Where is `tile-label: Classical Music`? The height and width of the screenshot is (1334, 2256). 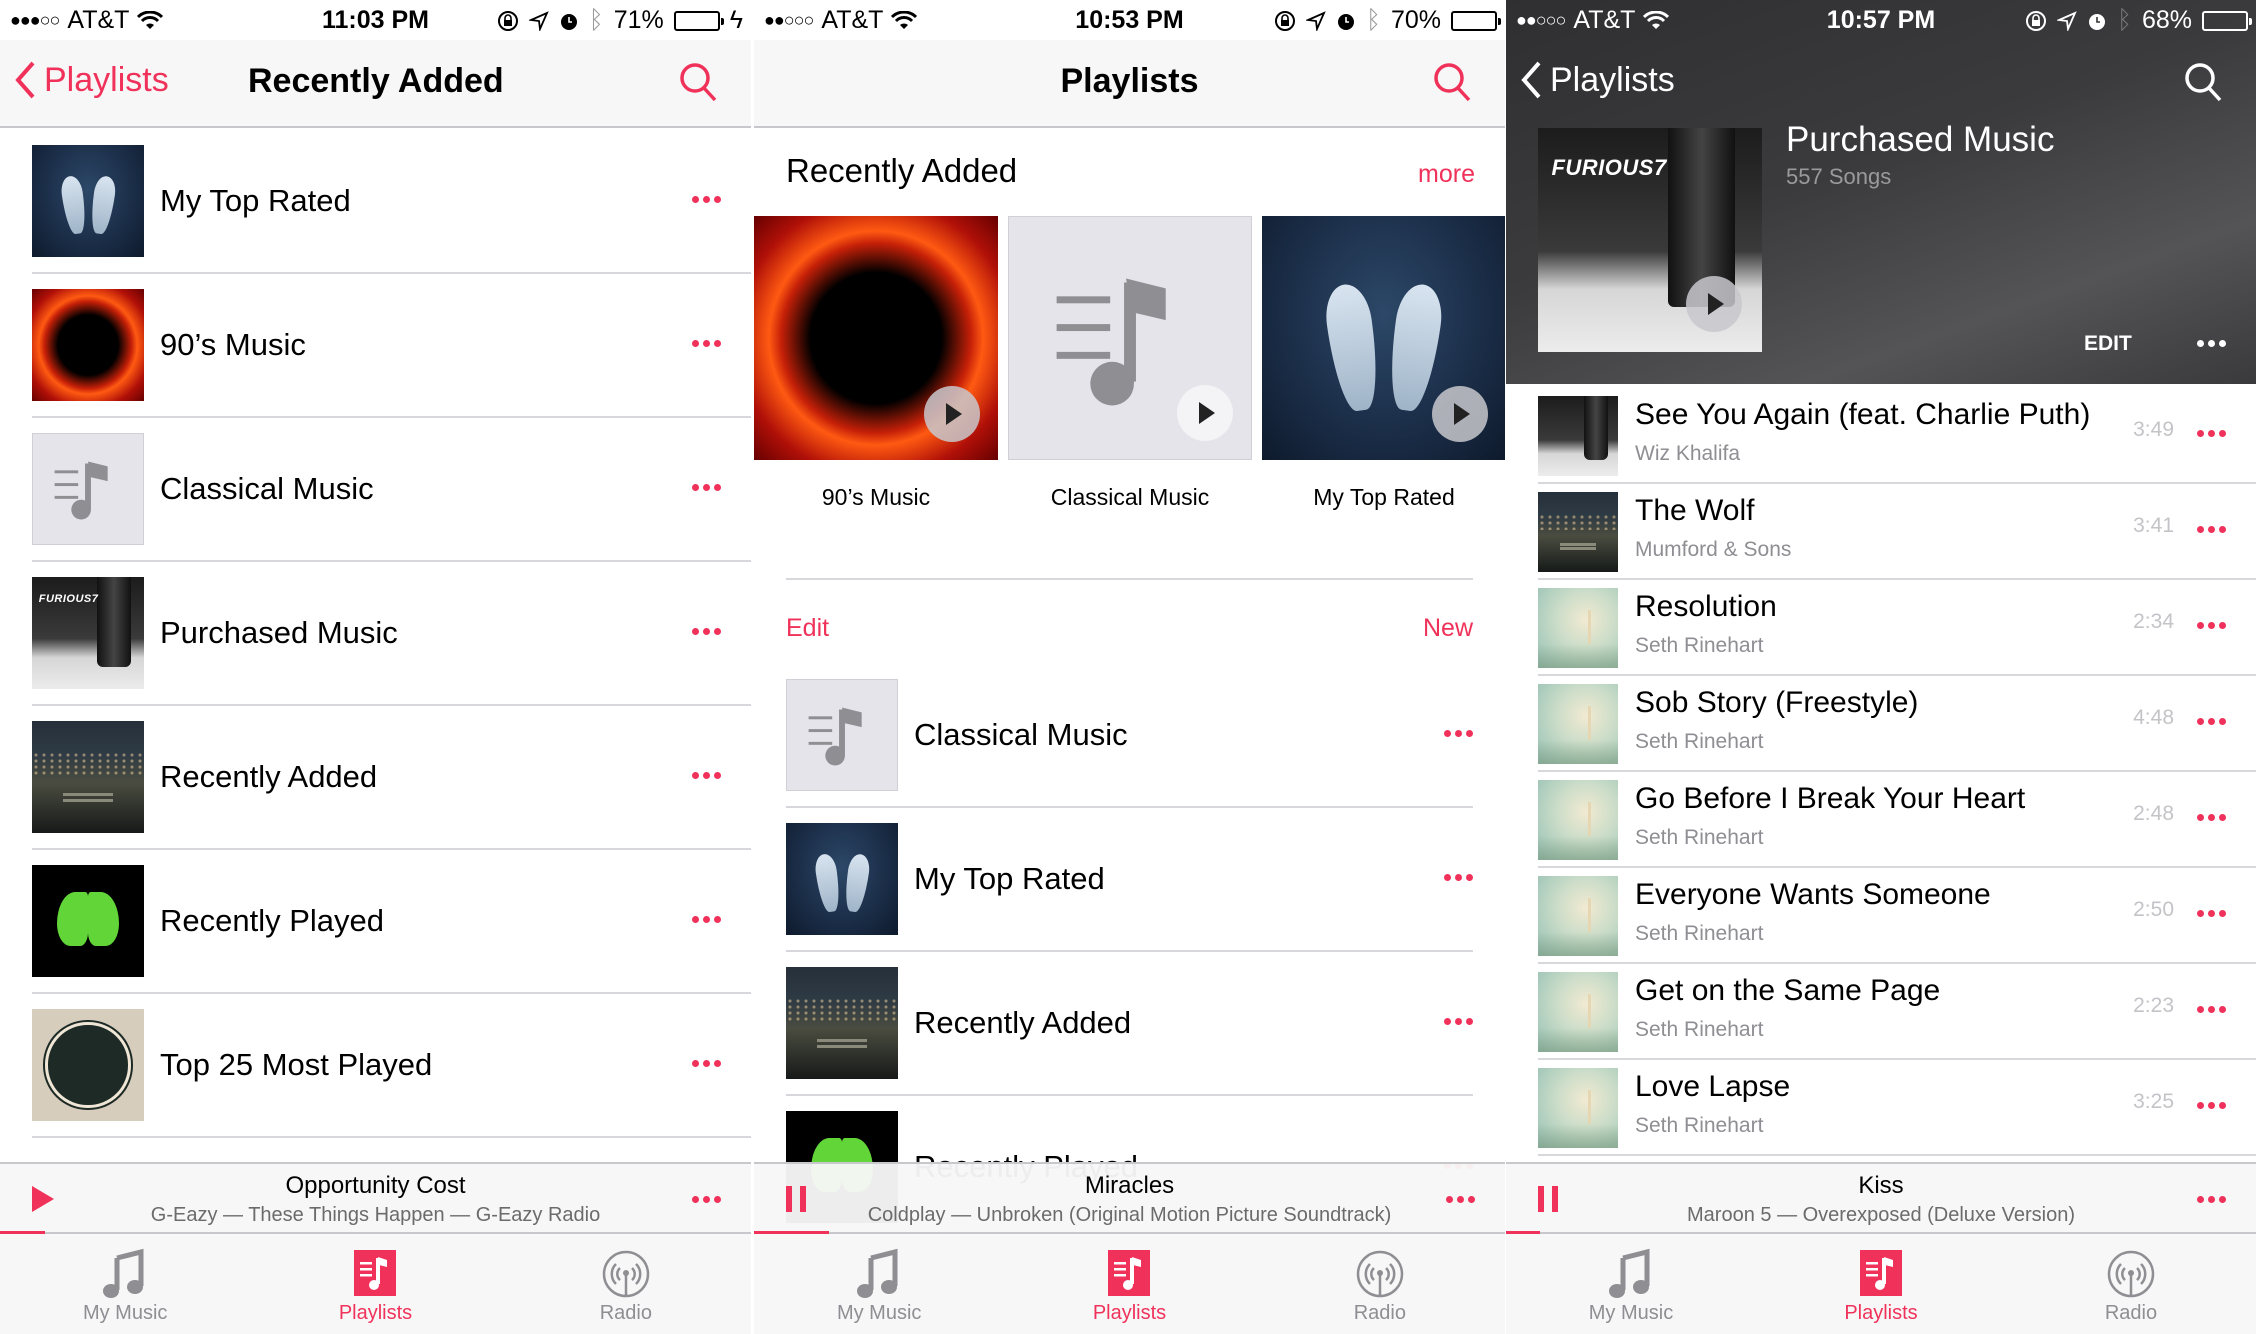 tile-label: Classical Music is located at coordinates (1130, 497).